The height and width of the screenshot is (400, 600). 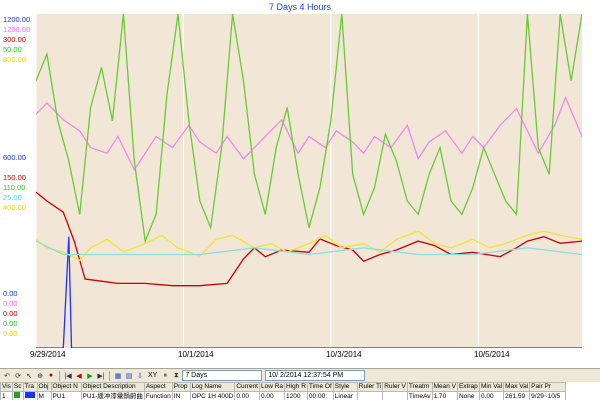 I want to click on col-header: Aspect, so click(x=158, y=387).